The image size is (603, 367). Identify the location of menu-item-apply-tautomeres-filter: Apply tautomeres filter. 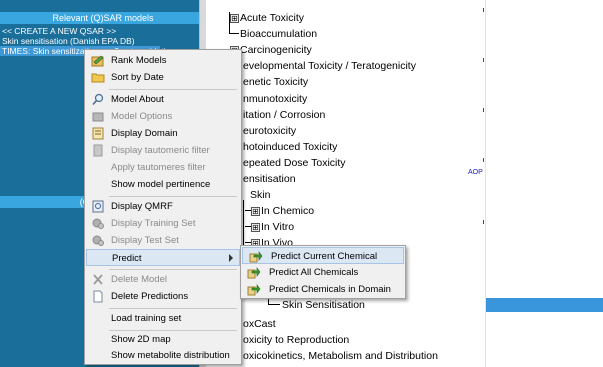
(163, 167).